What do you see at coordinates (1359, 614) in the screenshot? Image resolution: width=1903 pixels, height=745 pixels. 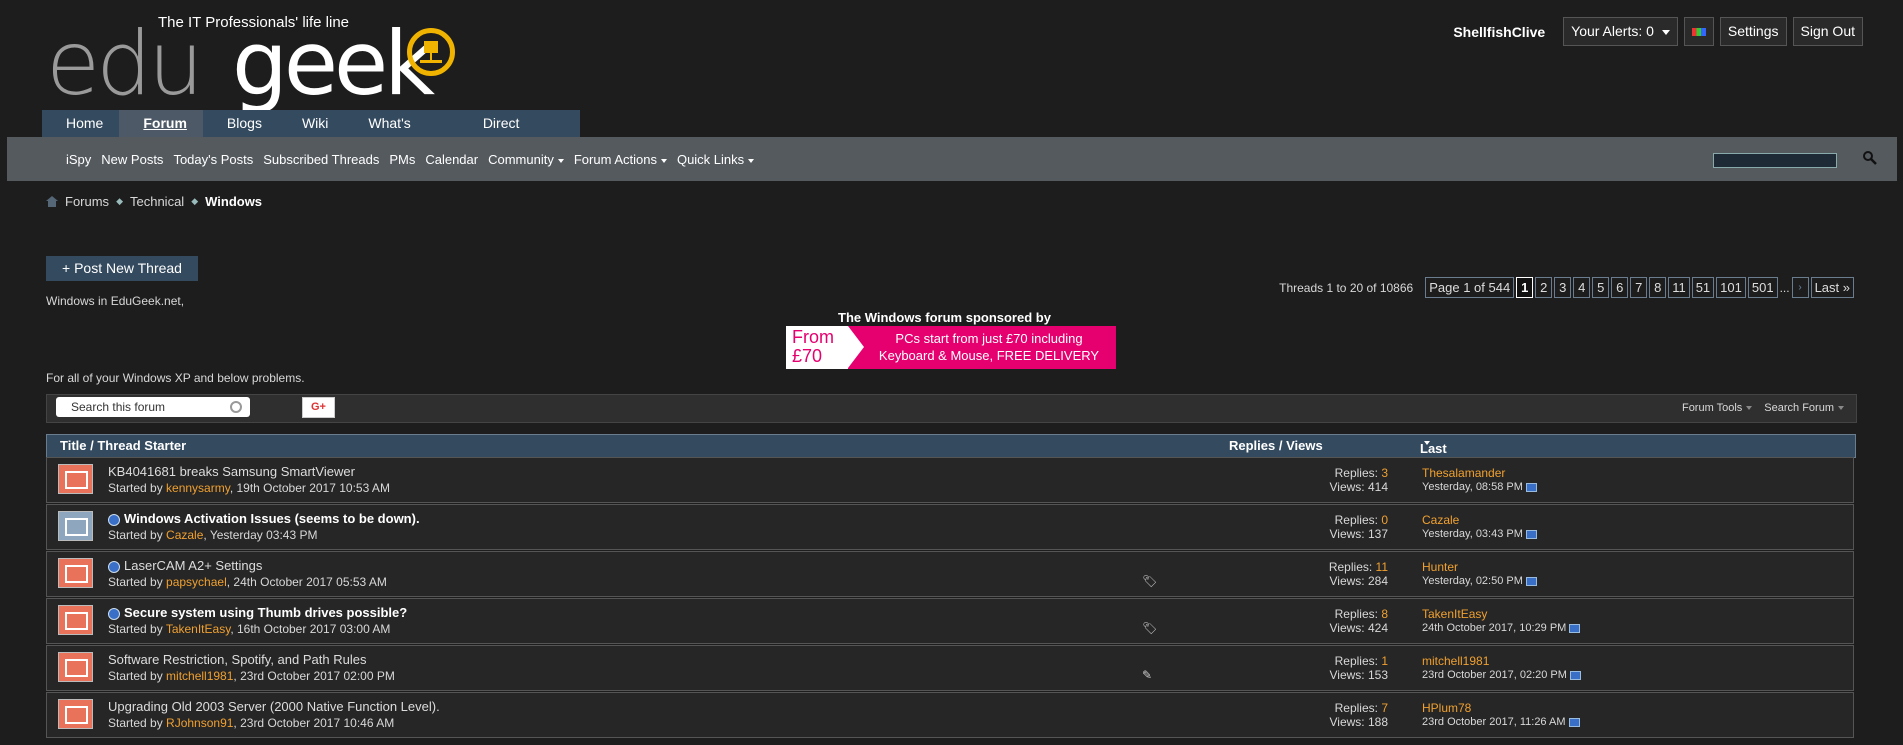 I see `replies-count: Replies: 8` at bounding box center [1359, 614].